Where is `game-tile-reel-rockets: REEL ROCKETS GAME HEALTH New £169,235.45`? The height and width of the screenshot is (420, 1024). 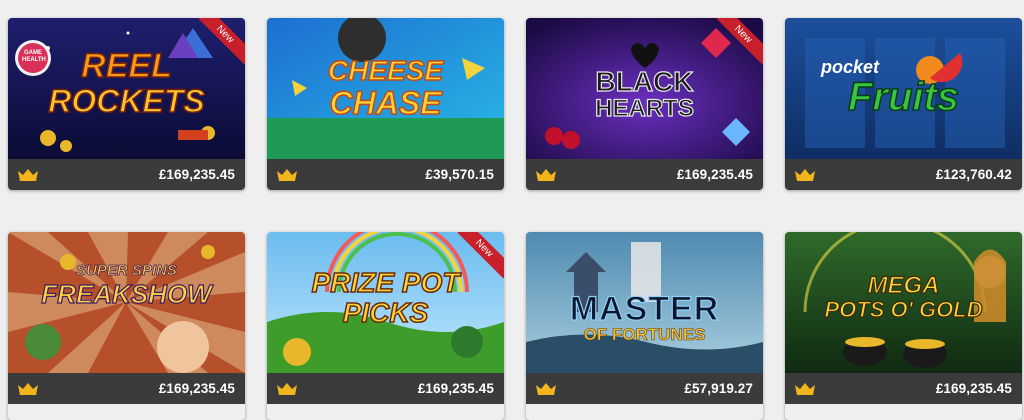 game-tile-reel-rockets: REEL ROCKETS GAME HEALTH New £169,235.45 is located at coordinates (126, 104).